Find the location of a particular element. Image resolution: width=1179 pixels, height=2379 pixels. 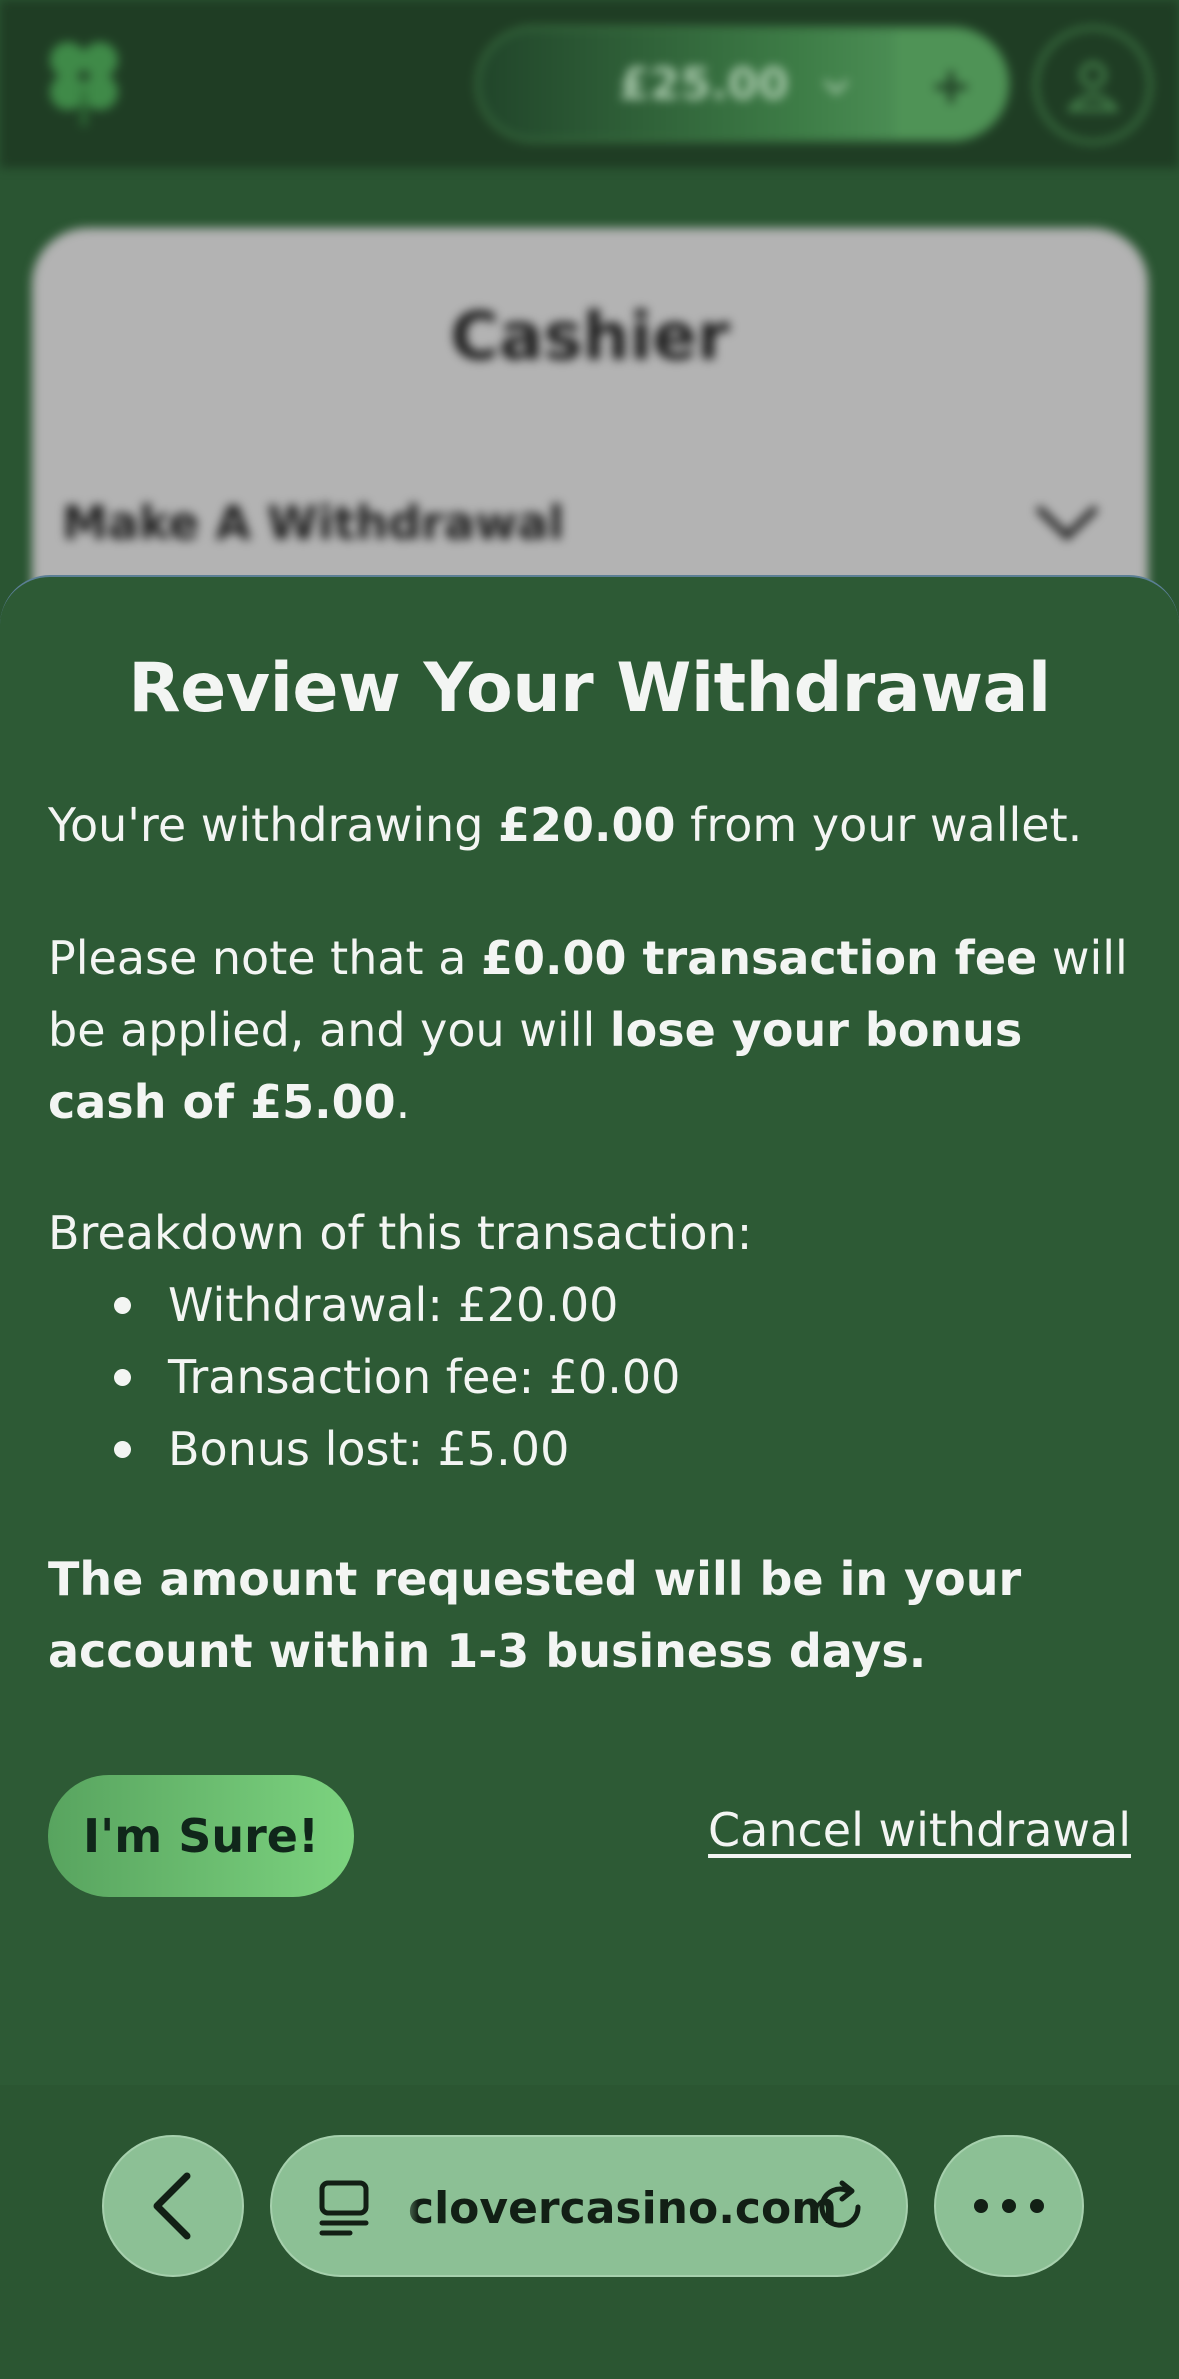

withdraw-amount: £20.00 is located at coordinates (587, 825).